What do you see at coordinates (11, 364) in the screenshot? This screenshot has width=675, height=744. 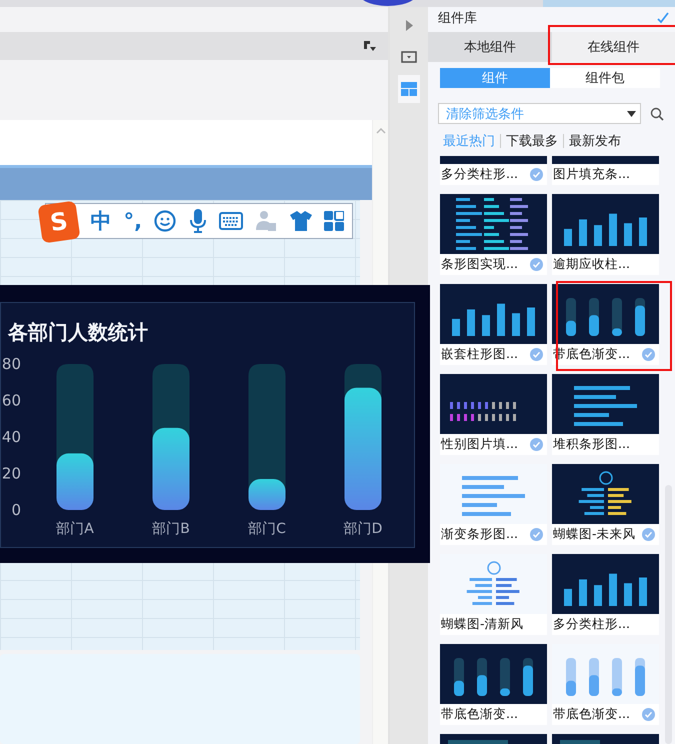 I see `axis-tick-label: 80` at bounding box center [11, 364].